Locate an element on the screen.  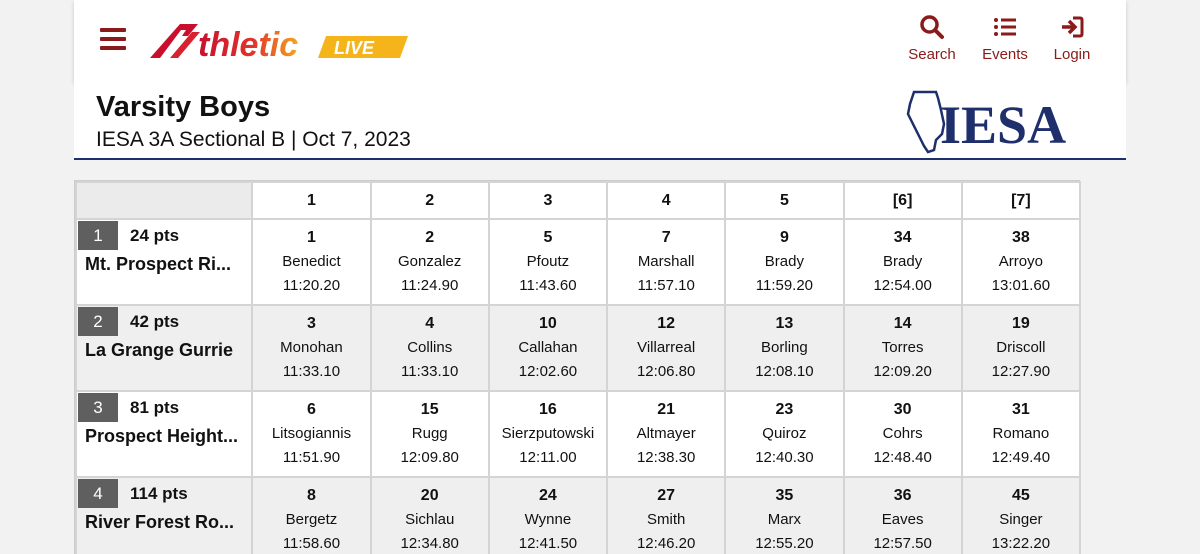
runner-time: 12:55.20 is located at coordinates (784, 543).